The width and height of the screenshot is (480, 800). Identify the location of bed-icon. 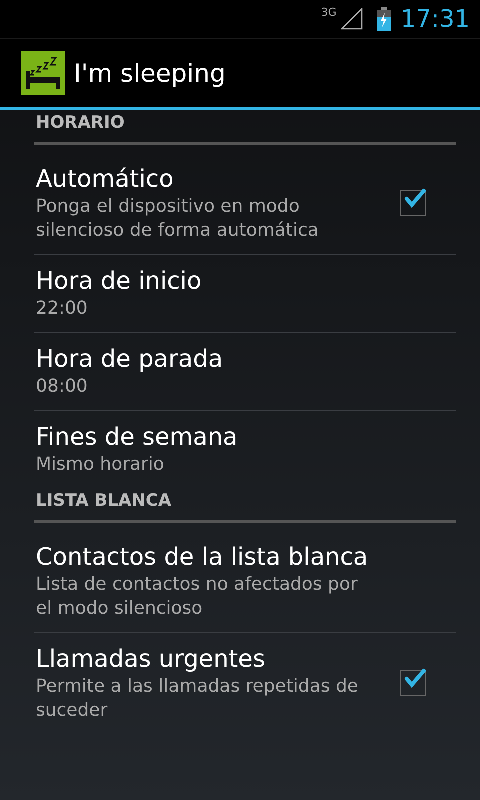
(43, 73).